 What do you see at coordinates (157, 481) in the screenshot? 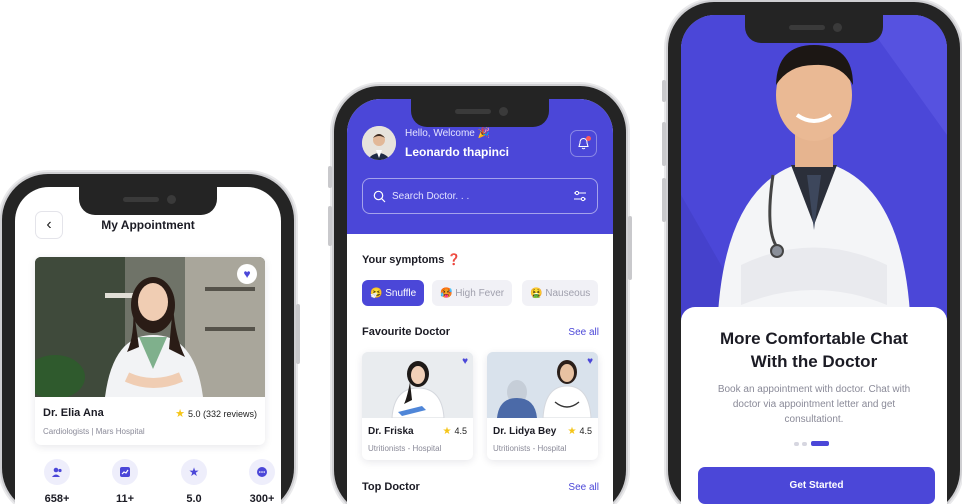
I see `doctor-stats: 658+ 11+ ★ 5.0 300+` at bounding box center [157, 481].